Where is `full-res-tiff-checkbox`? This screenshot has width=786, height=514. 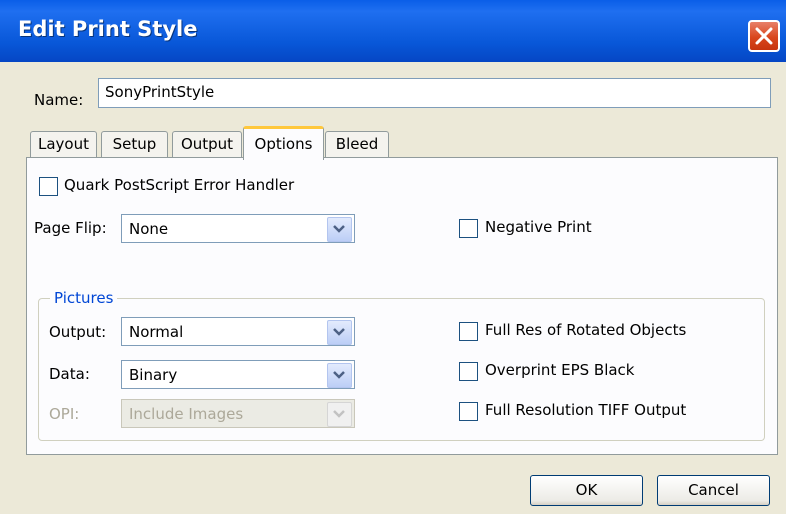
full-res-tiff-checkbox is located at coordinates (468, 411).